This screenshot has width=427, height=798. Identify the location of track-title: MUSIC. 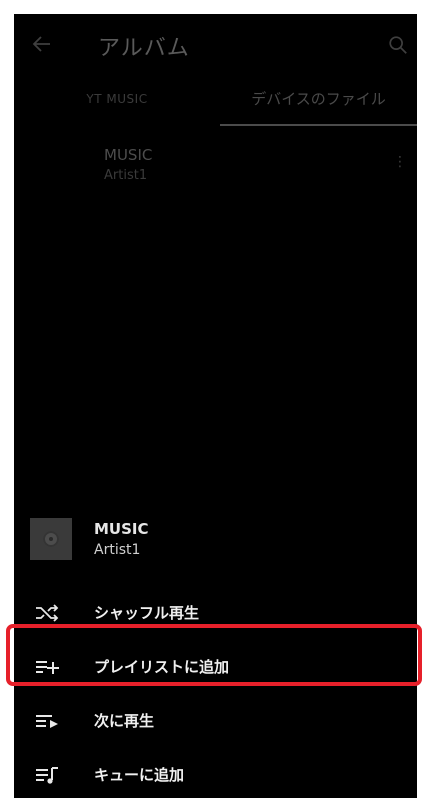
(128, 155).